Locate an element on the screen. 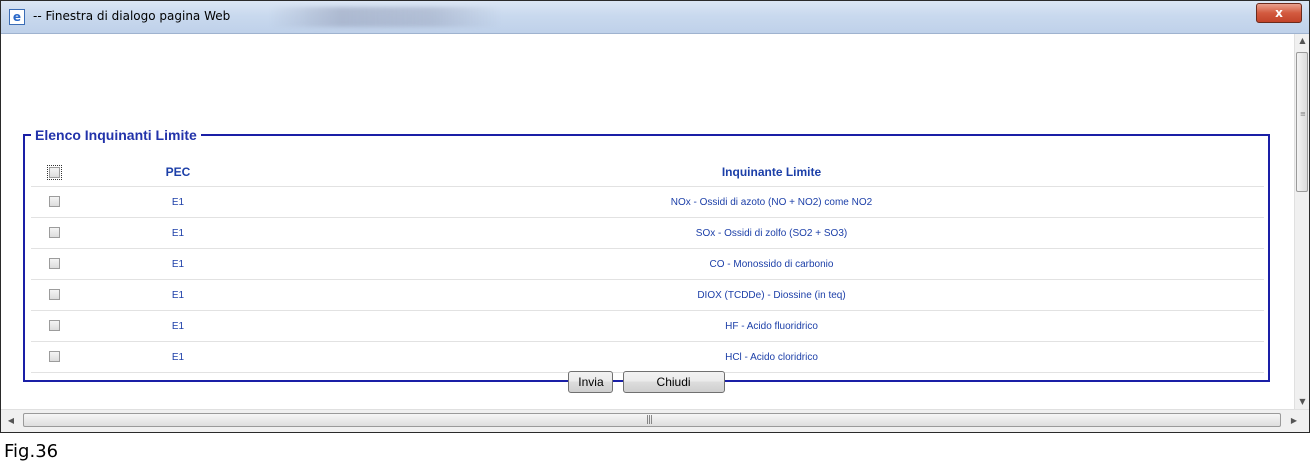 The image size is (1310, 473). scroll-up-icon: ▲ is located at coordinates (1302, 41).